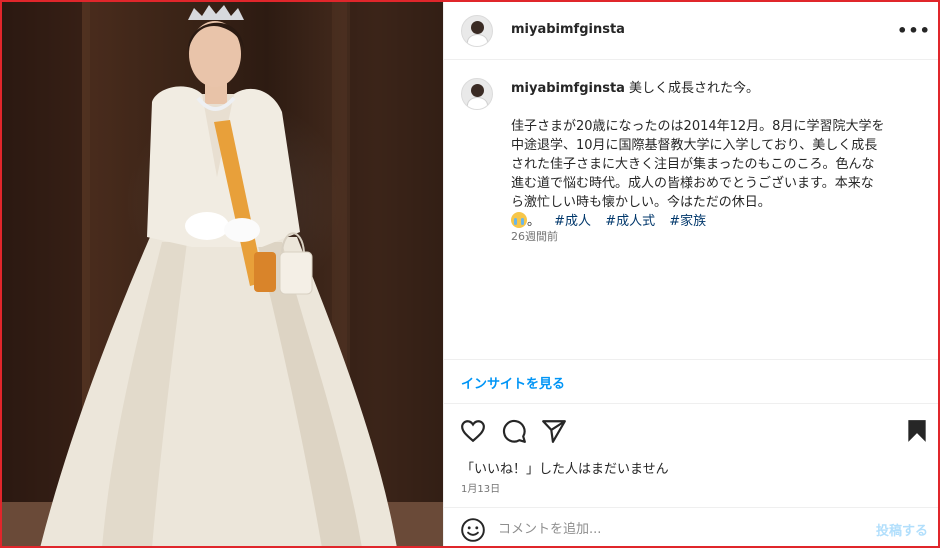  What do you see at coordinates (554, 431) in the screenshot?
I see `share-icon` at bounding box center [554, 431].